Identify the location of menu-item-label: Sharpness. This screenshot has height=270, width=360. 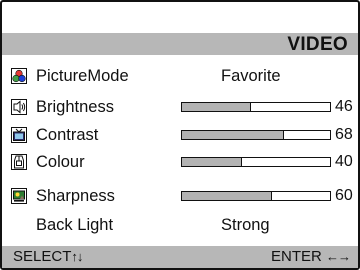
(75, 196).